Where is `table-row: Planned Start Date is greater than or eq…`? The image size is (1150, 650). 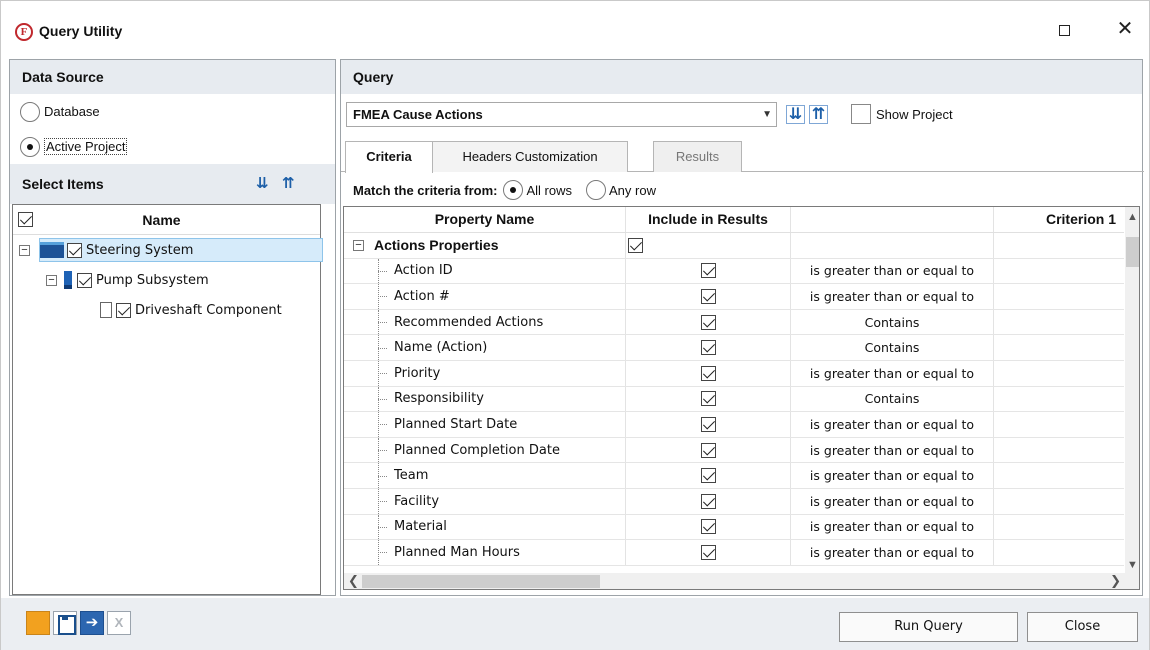
table-row: Planned Start Date is greater than or eq… is located at coordinates (734, 425).